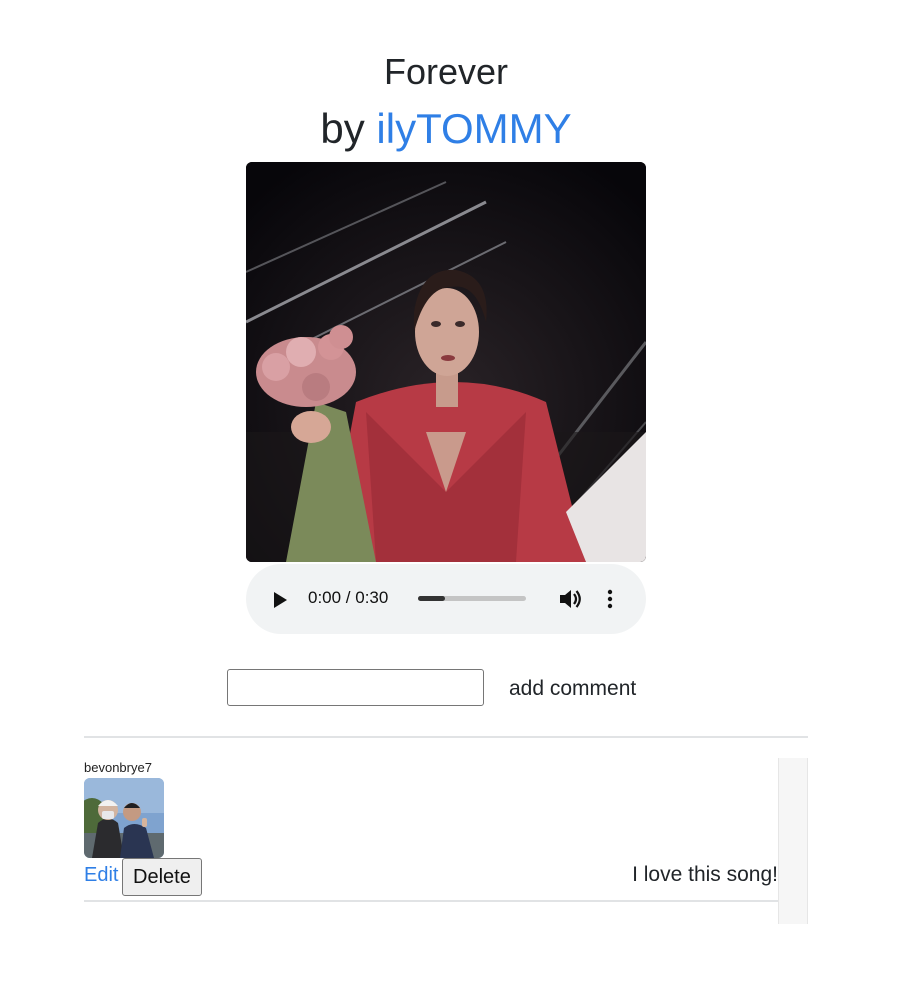 This screenshot has height=1000, width=904. What do you see at coordinates (446, 841) in the screenshot?
I see `comment-item: bevonbrye7 Edit Delete I love this song!` at bounding box center [446, 841].